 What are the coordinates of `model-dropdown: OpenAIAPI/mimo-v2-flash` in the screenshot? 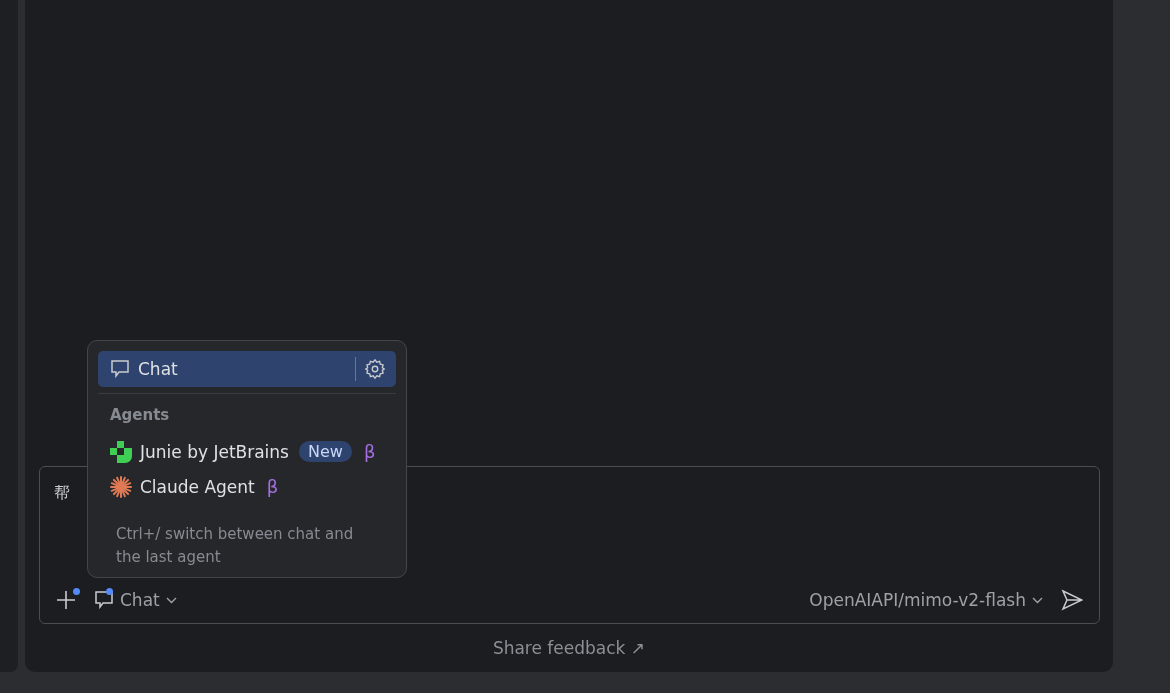 It's located at (926, 600).